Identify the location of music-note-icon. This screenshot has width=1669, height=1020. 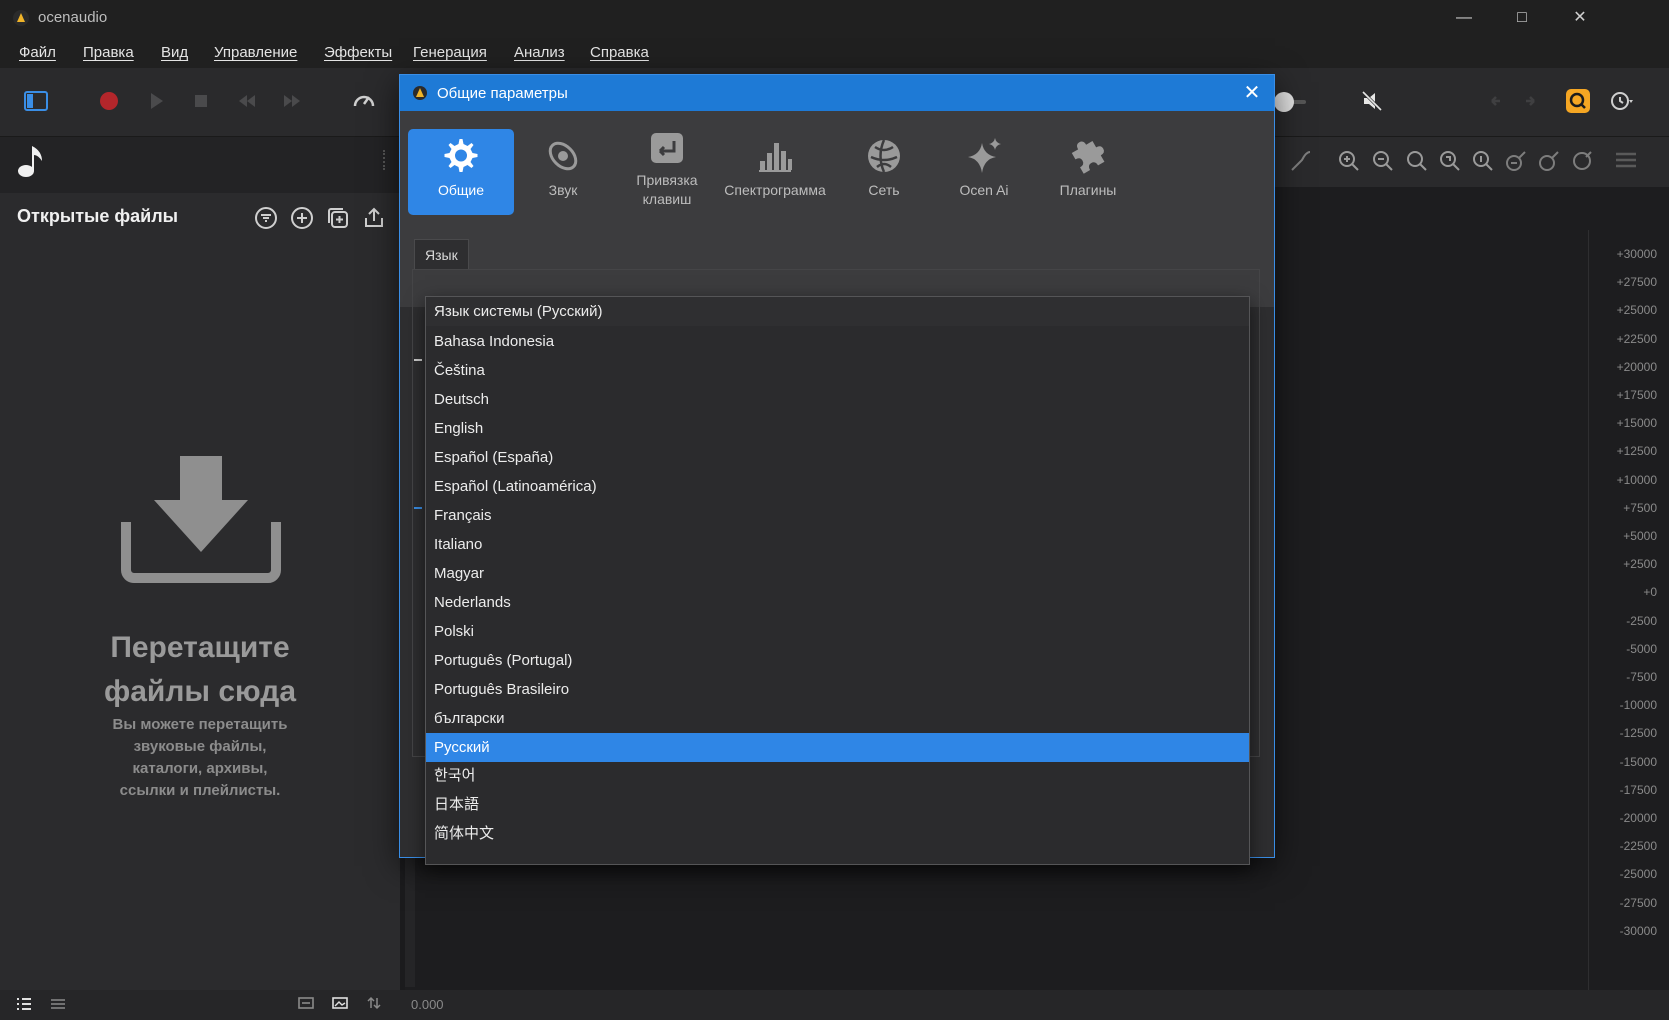
(30, 161).